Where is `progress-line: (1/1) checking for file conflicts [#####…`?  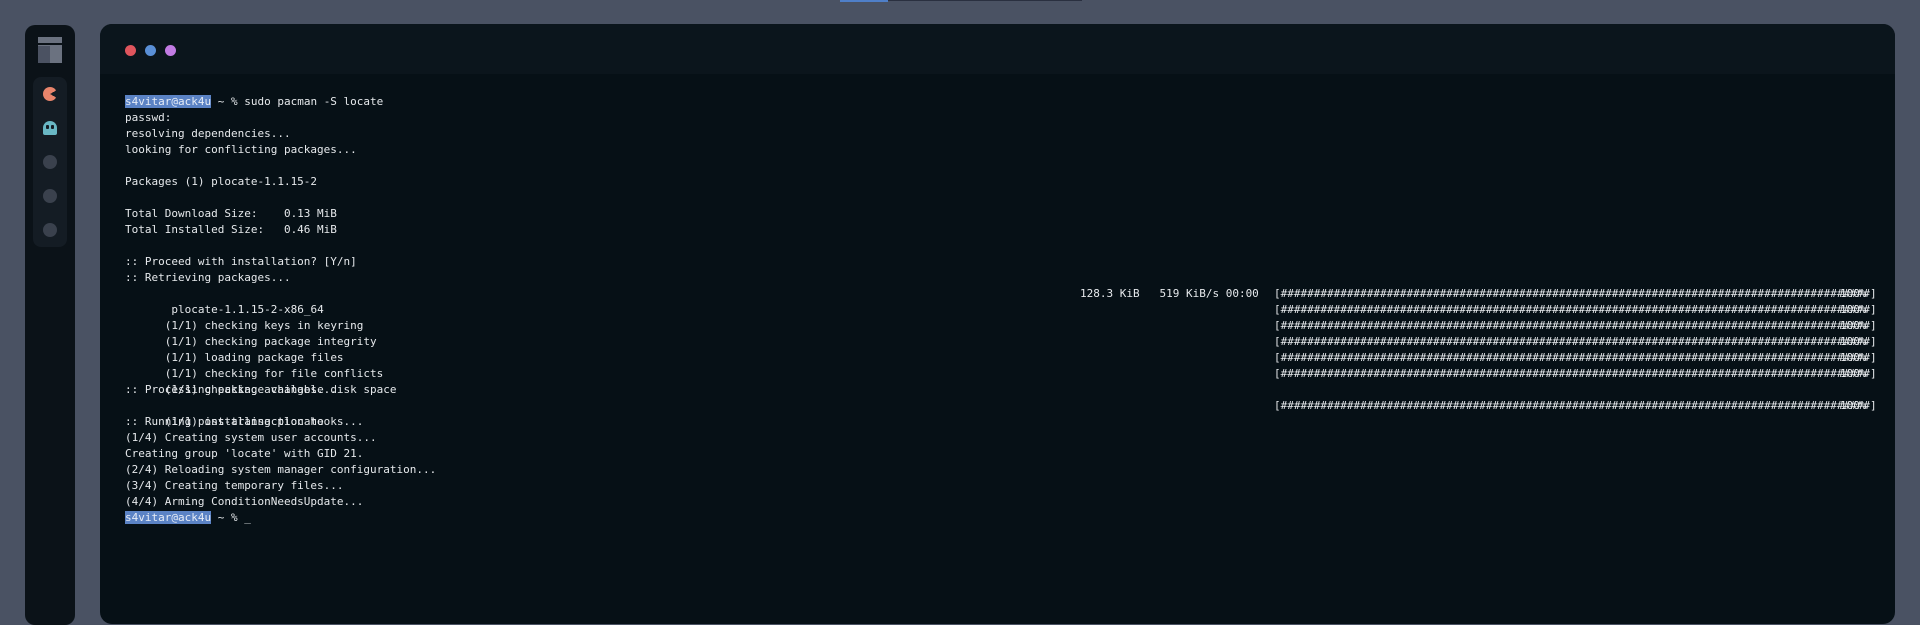 progress-line: (1/1) checking for file conflicts [#####… is located at coordinates (1007, 365).